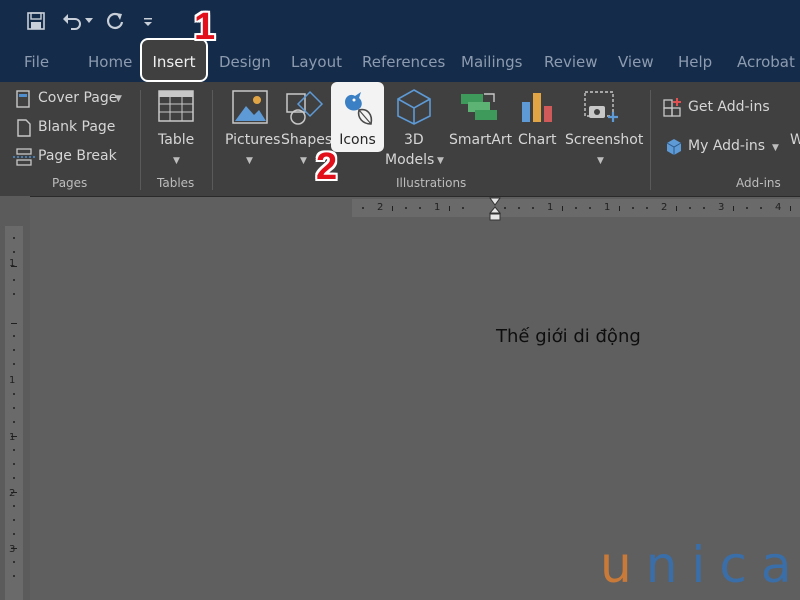 This screenshot has width=800, height=600. I want to click on tab-acrobat: Acrobat, so click(766, 62).